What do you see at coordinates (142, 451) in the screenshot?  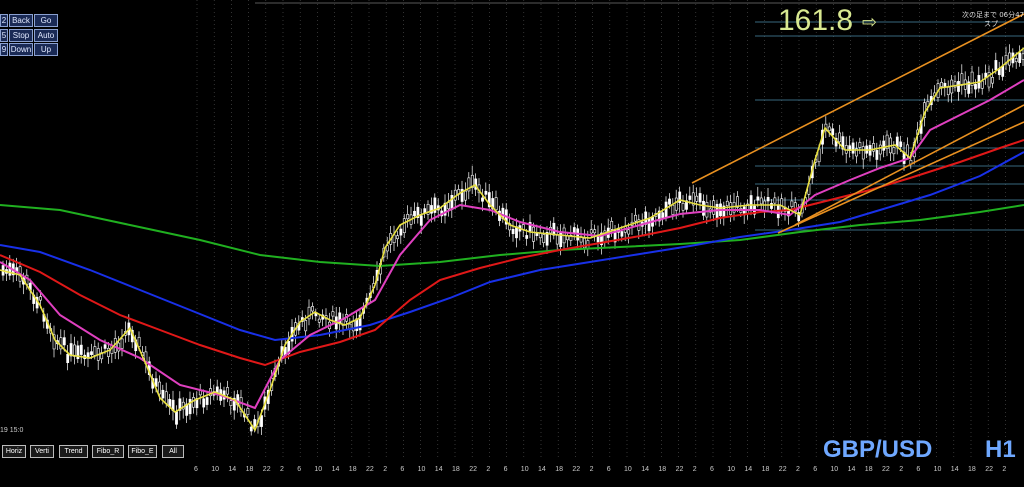 I see `fibo-expansion-button: Fibo_E` at bounding box center [142, 451].